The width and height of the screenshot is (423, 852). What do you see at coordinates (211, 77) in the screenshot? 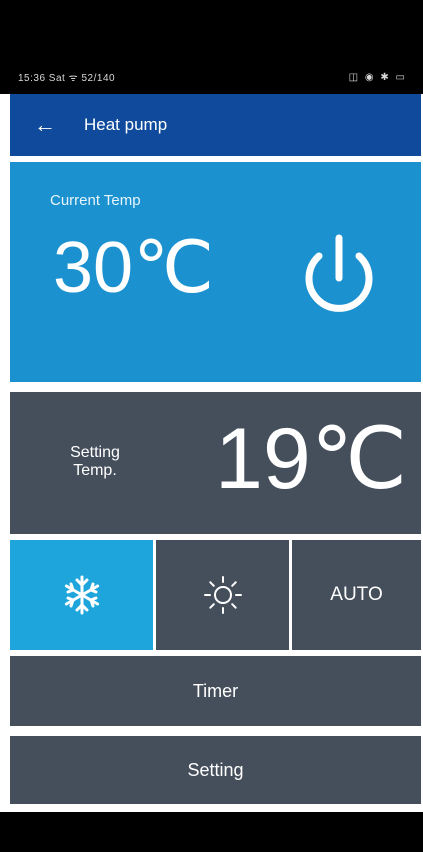
I see `status-bar: 15:36 Sat ᯤ 52/140 ◫ ◉ ✱ ▭` at bounding box center [211, 77].